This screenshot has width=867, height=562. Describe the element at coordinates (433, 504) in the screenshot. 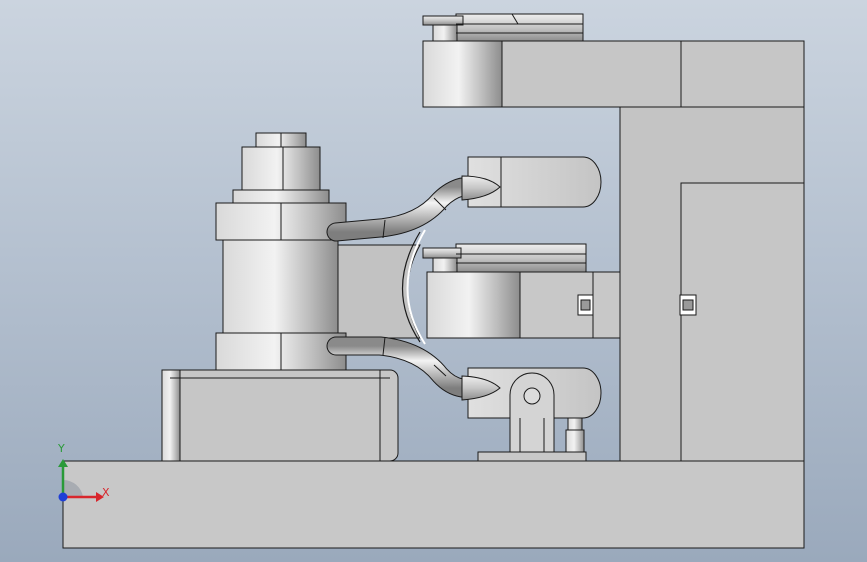

I see `base-plate` at that location.